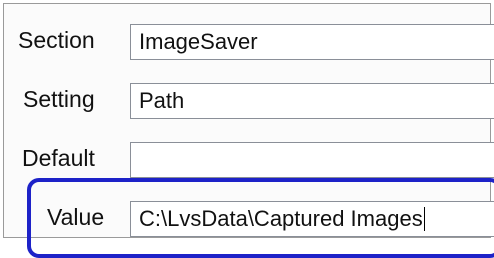 The width and height of the screenshot is (494, 258). What do you see at coordinates (58, 158) in the screenshot?
I see `default-label: Default` at bounding box center [58, 158].